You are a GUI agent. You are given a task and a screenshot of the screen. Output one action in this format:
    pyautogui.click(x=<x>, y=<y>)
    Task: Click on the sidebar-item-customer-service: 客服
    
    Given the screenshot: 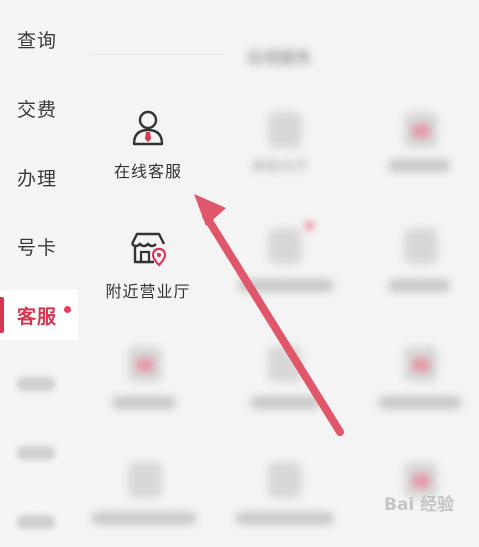 What is the action you would take?
    pyautogui.click(x=39, y=315)
    